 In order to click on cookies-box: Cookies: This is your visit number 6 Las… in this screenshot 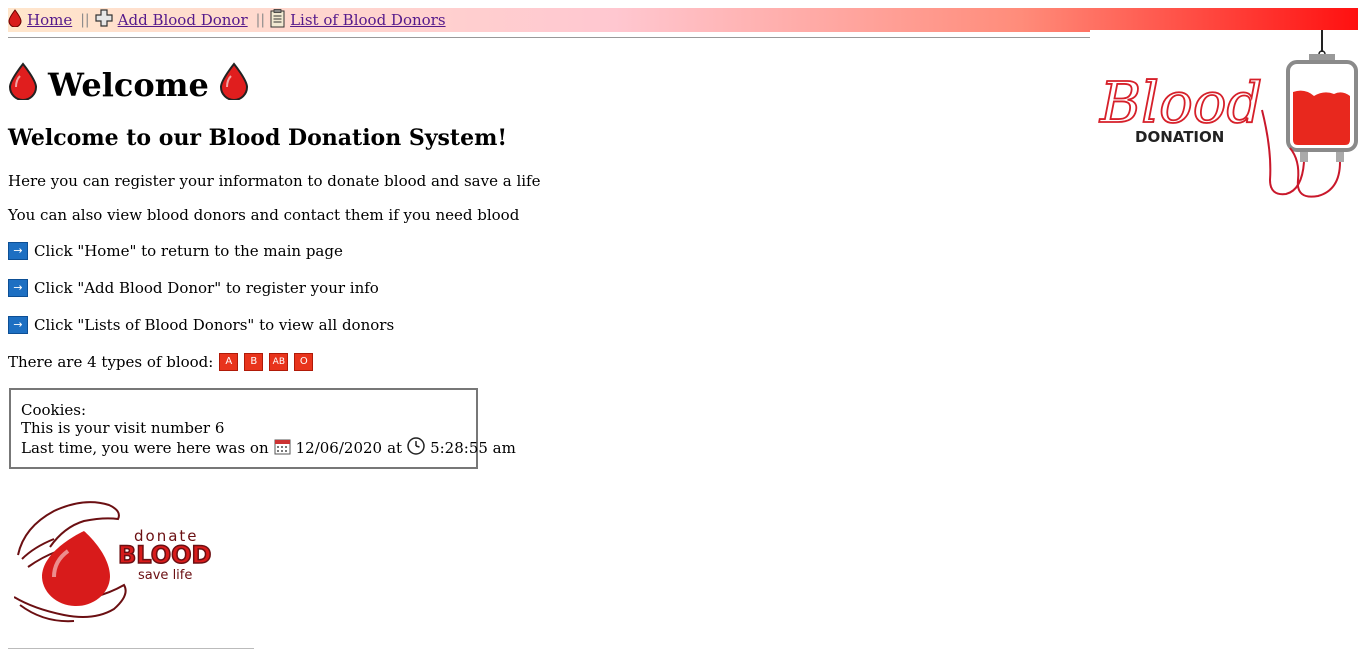, I will do `click(262, 428)`.